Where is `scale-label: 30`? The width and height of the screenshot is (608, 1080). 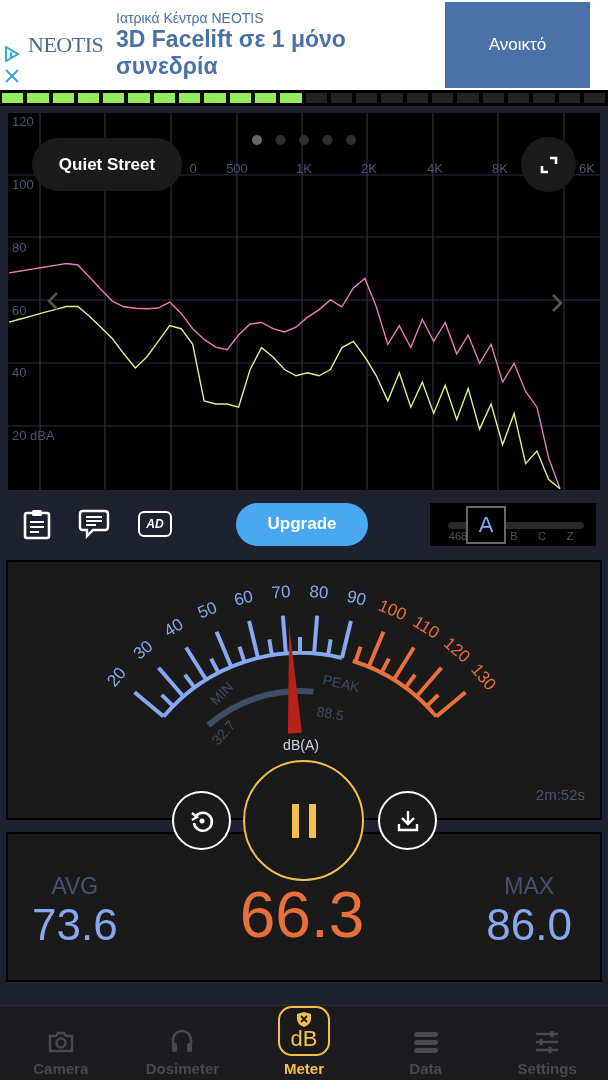 scale-label: 30 is located at coordinates (143, 650).